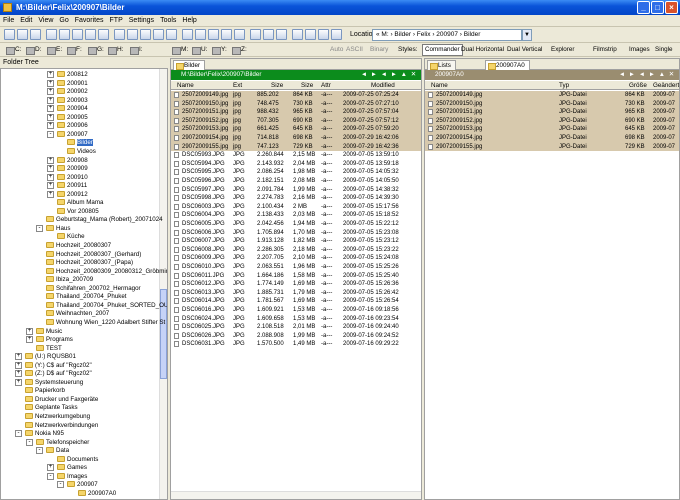 This screenshot has height=500, width=680. I want to click on tree-node: Wohnung Wien_1220 Adalbert Stifter St, so click(105, 322).